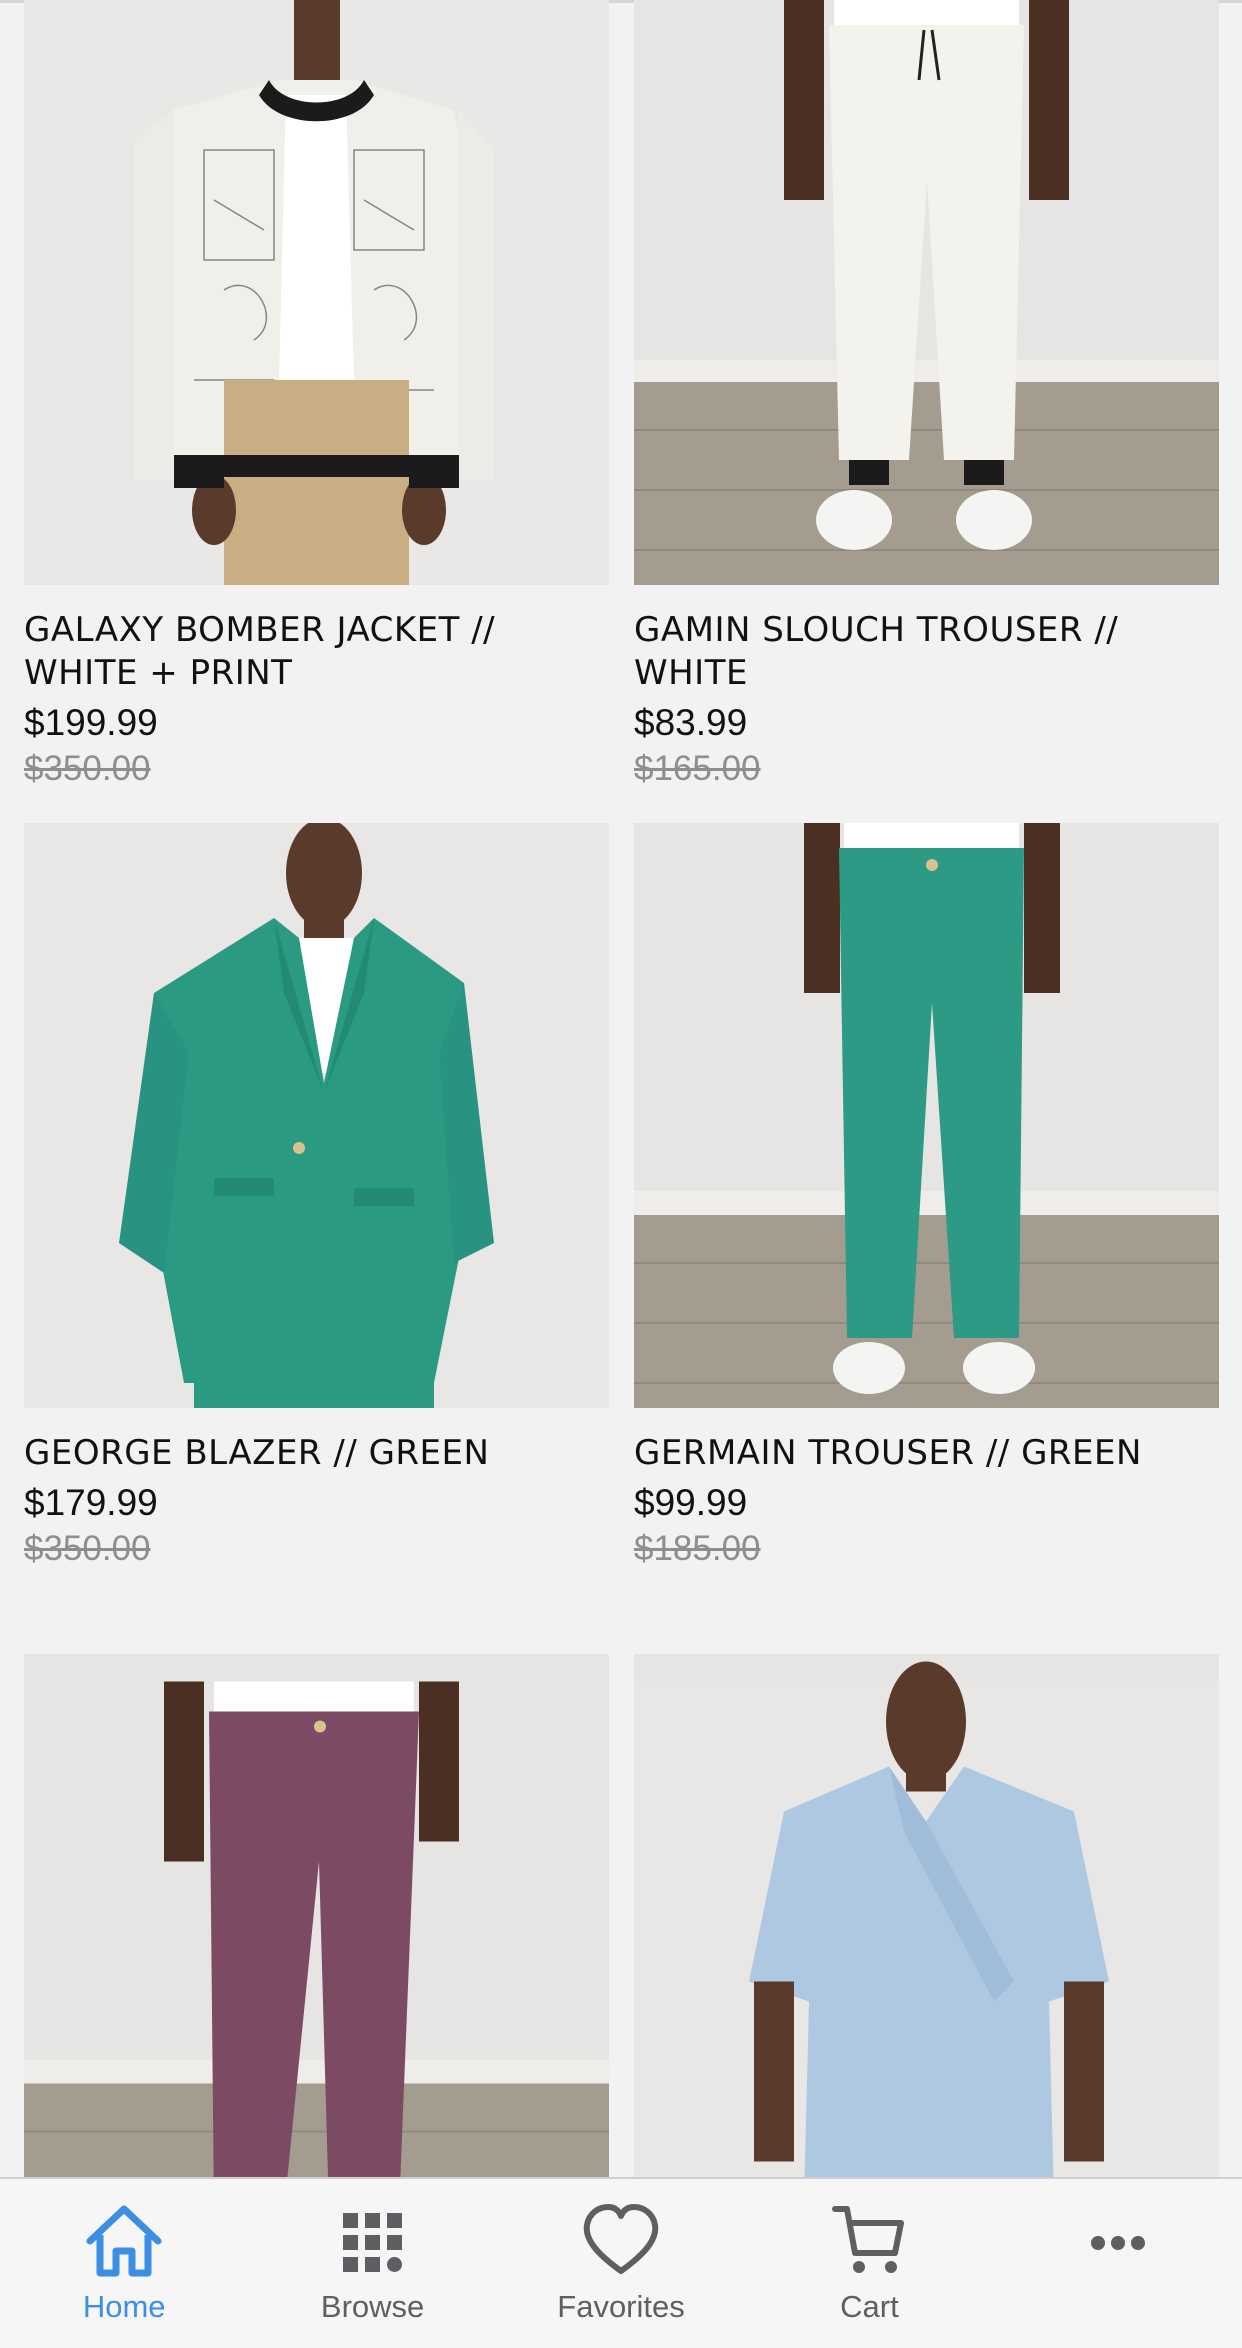  I want to click on green-trousers-image, so click(926, 1115).